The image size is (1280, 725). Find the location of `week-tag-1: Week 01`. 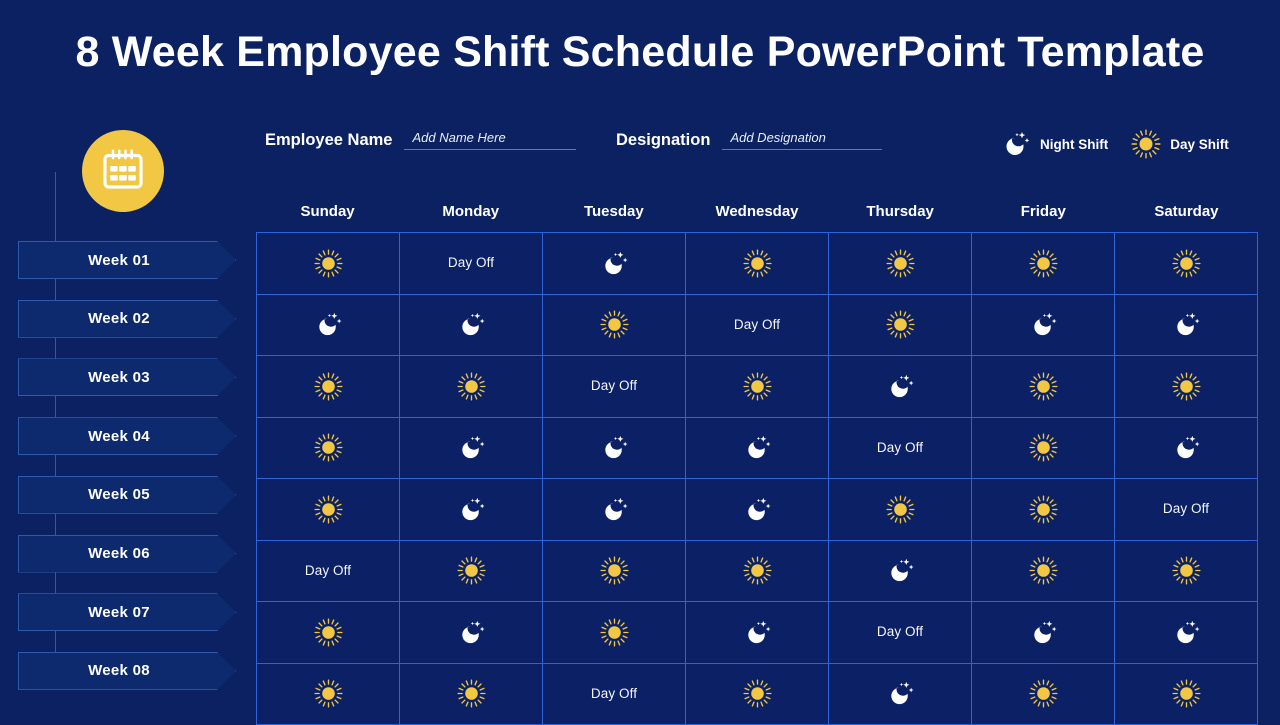

week-tag-1: Week 01 is located at coordinates (127, 260).